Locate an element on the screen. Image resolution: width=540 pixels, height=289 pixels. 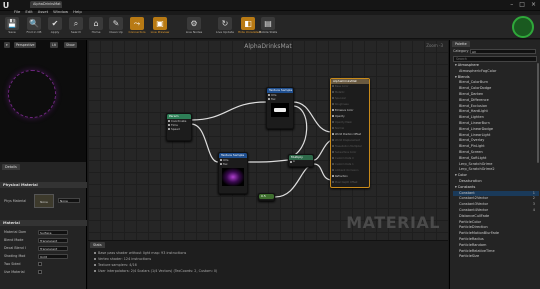
material-section: Material is located at coordinates (43, 223).